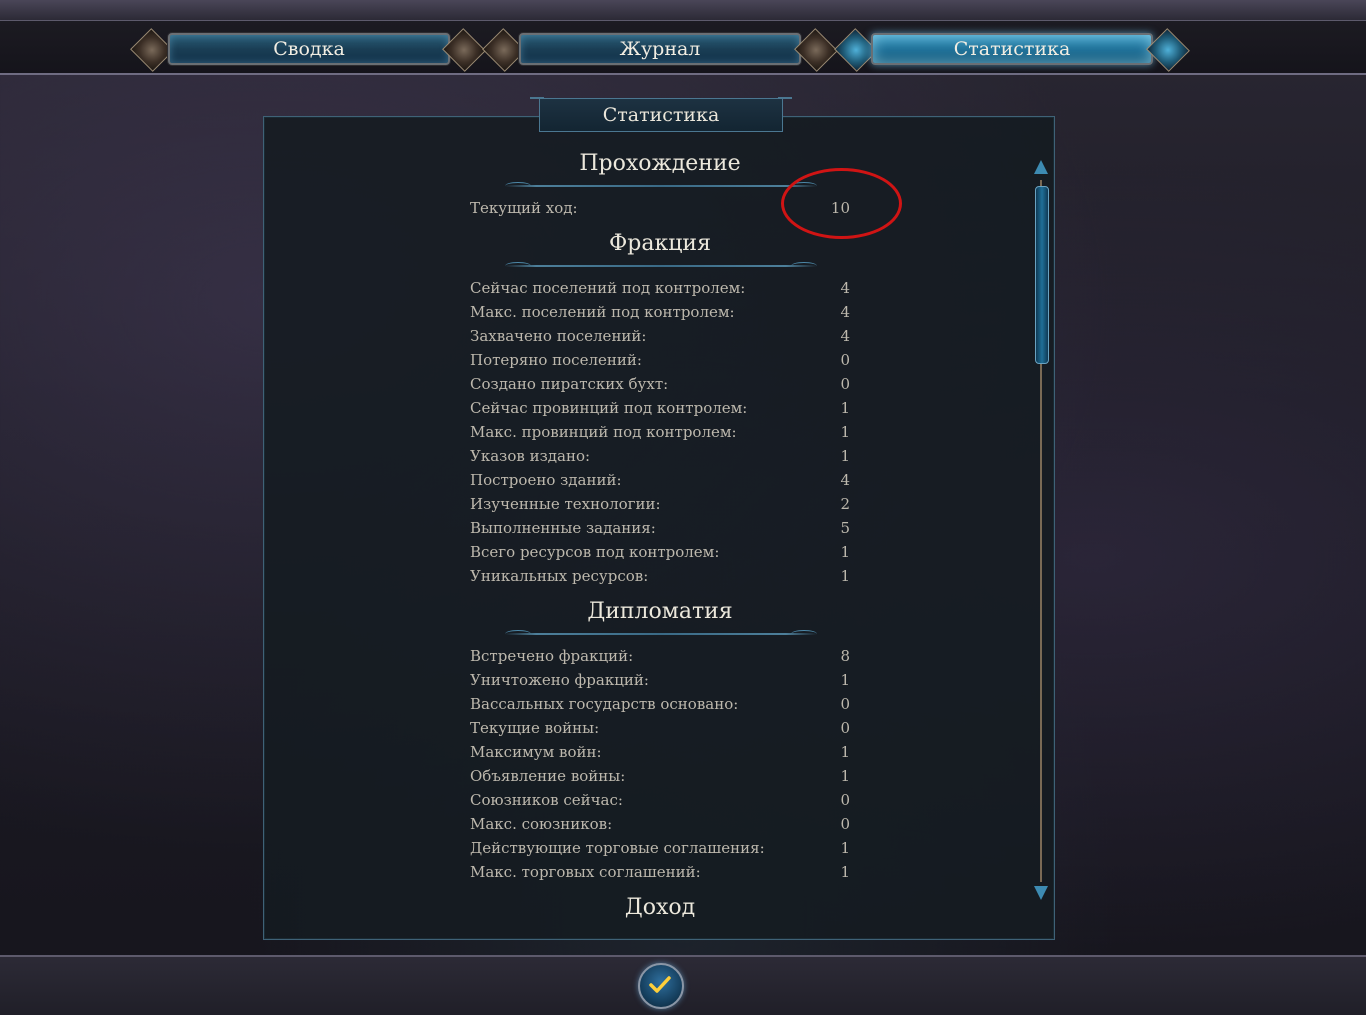 The height and width of the screenshot is (1015, 1366). What do you see at coordinates (845, 504) in the screenshot?
I see `stat-value: 2` at bounding box center [845, 504].